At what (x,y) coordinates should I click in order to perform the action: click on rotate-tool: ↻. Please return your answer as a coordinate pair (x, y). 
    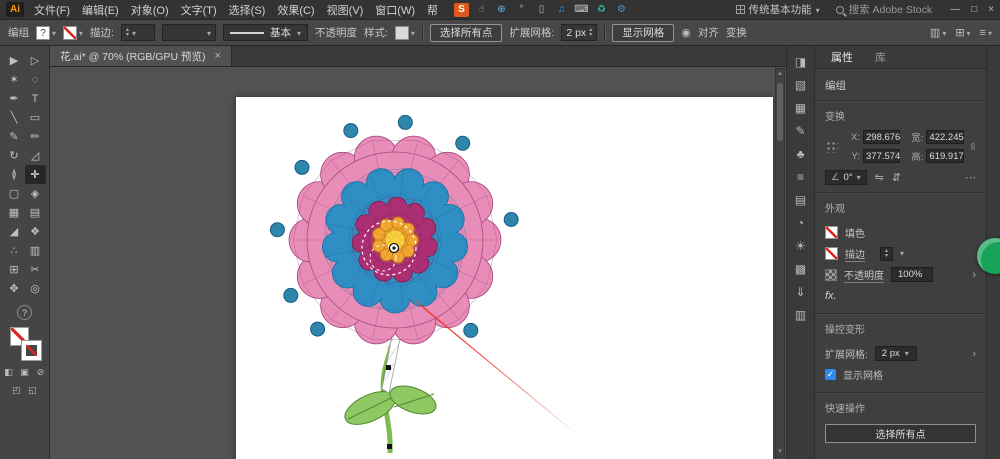
    Looking at the image, I should click on (14, 155).